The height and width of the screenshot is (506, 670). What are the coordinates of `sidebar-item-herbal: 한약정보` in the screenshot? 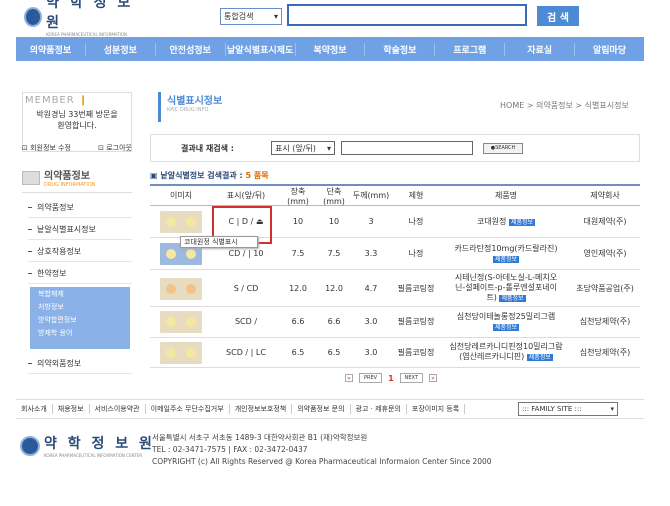 It's located at (80, 274).